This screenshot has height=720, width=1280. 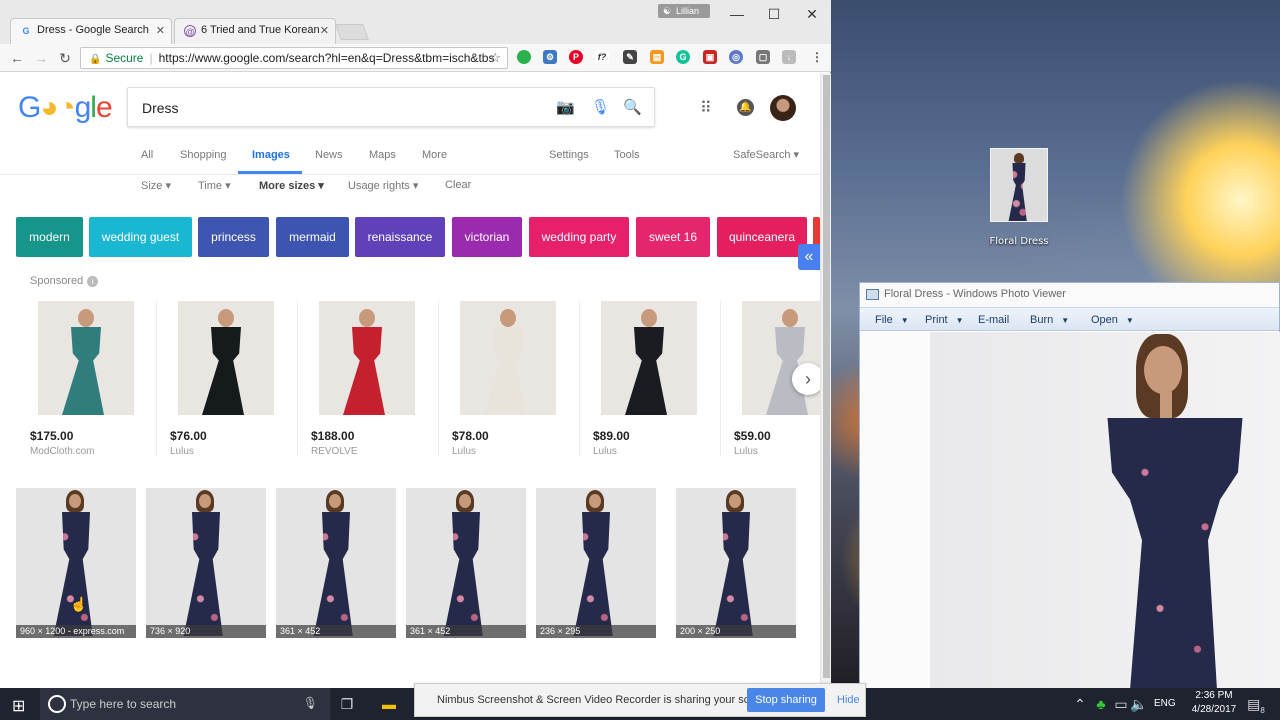 I want to click on battery-icon: ▭, so click(x=1121, y=704).